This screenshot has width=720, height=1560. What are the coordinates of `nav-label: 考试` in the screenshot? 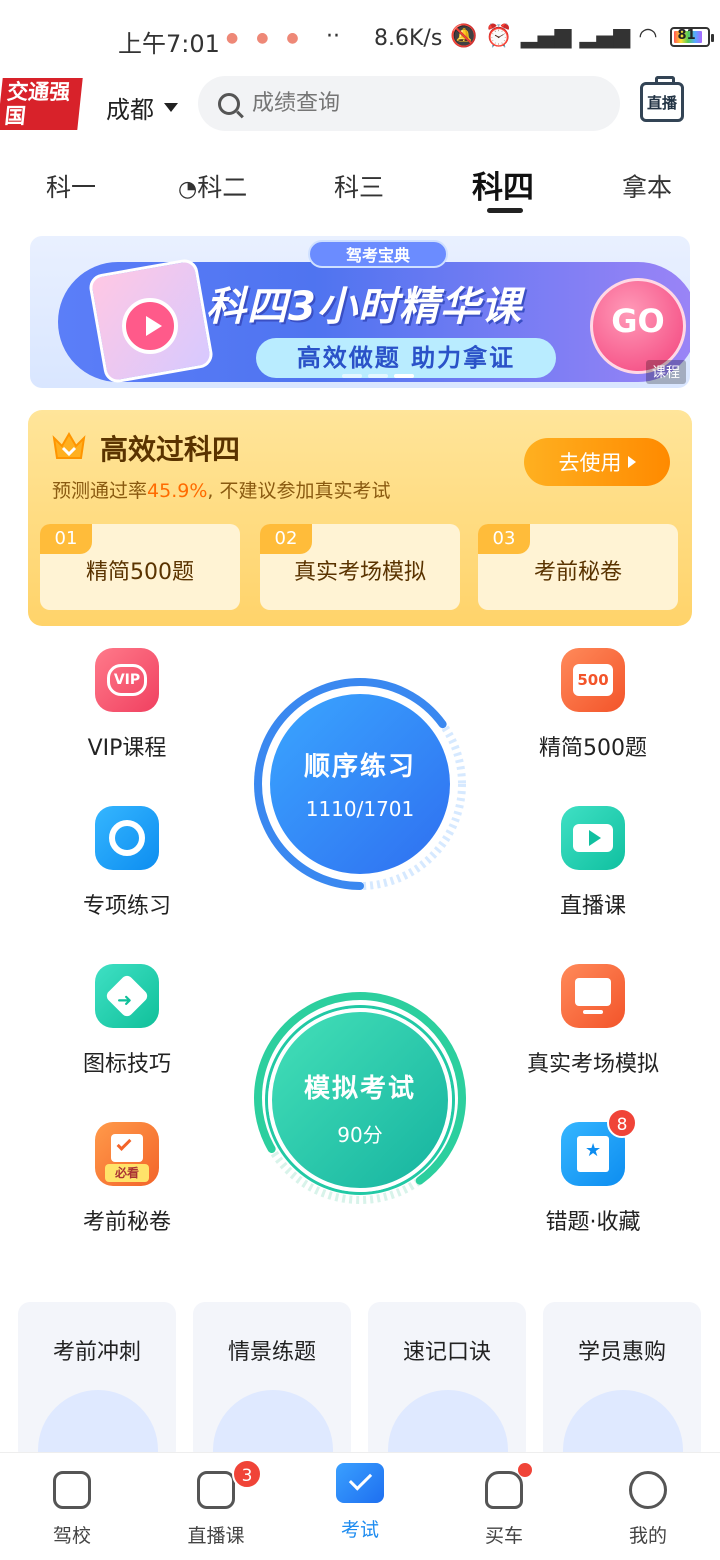 It's located at (359, 1530).